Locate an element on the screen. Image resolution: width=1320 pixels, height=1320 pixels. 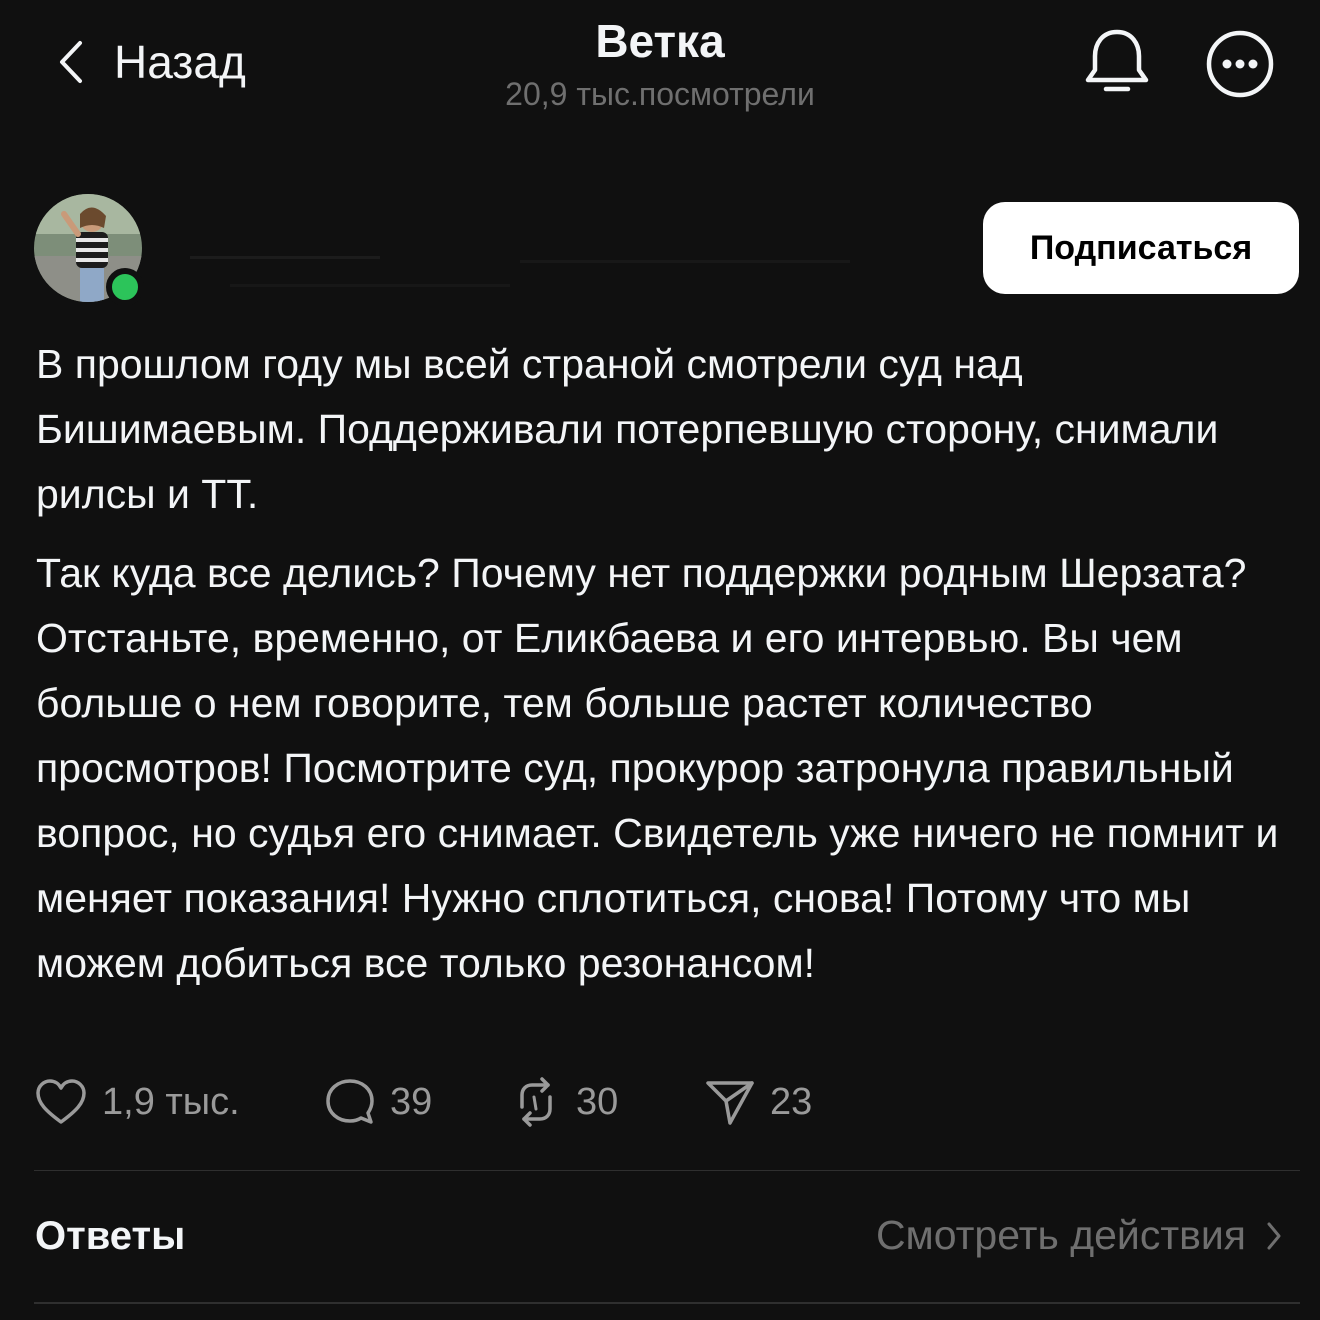
subscribe-button: Подписаться is located at coordinates (1141, 248).